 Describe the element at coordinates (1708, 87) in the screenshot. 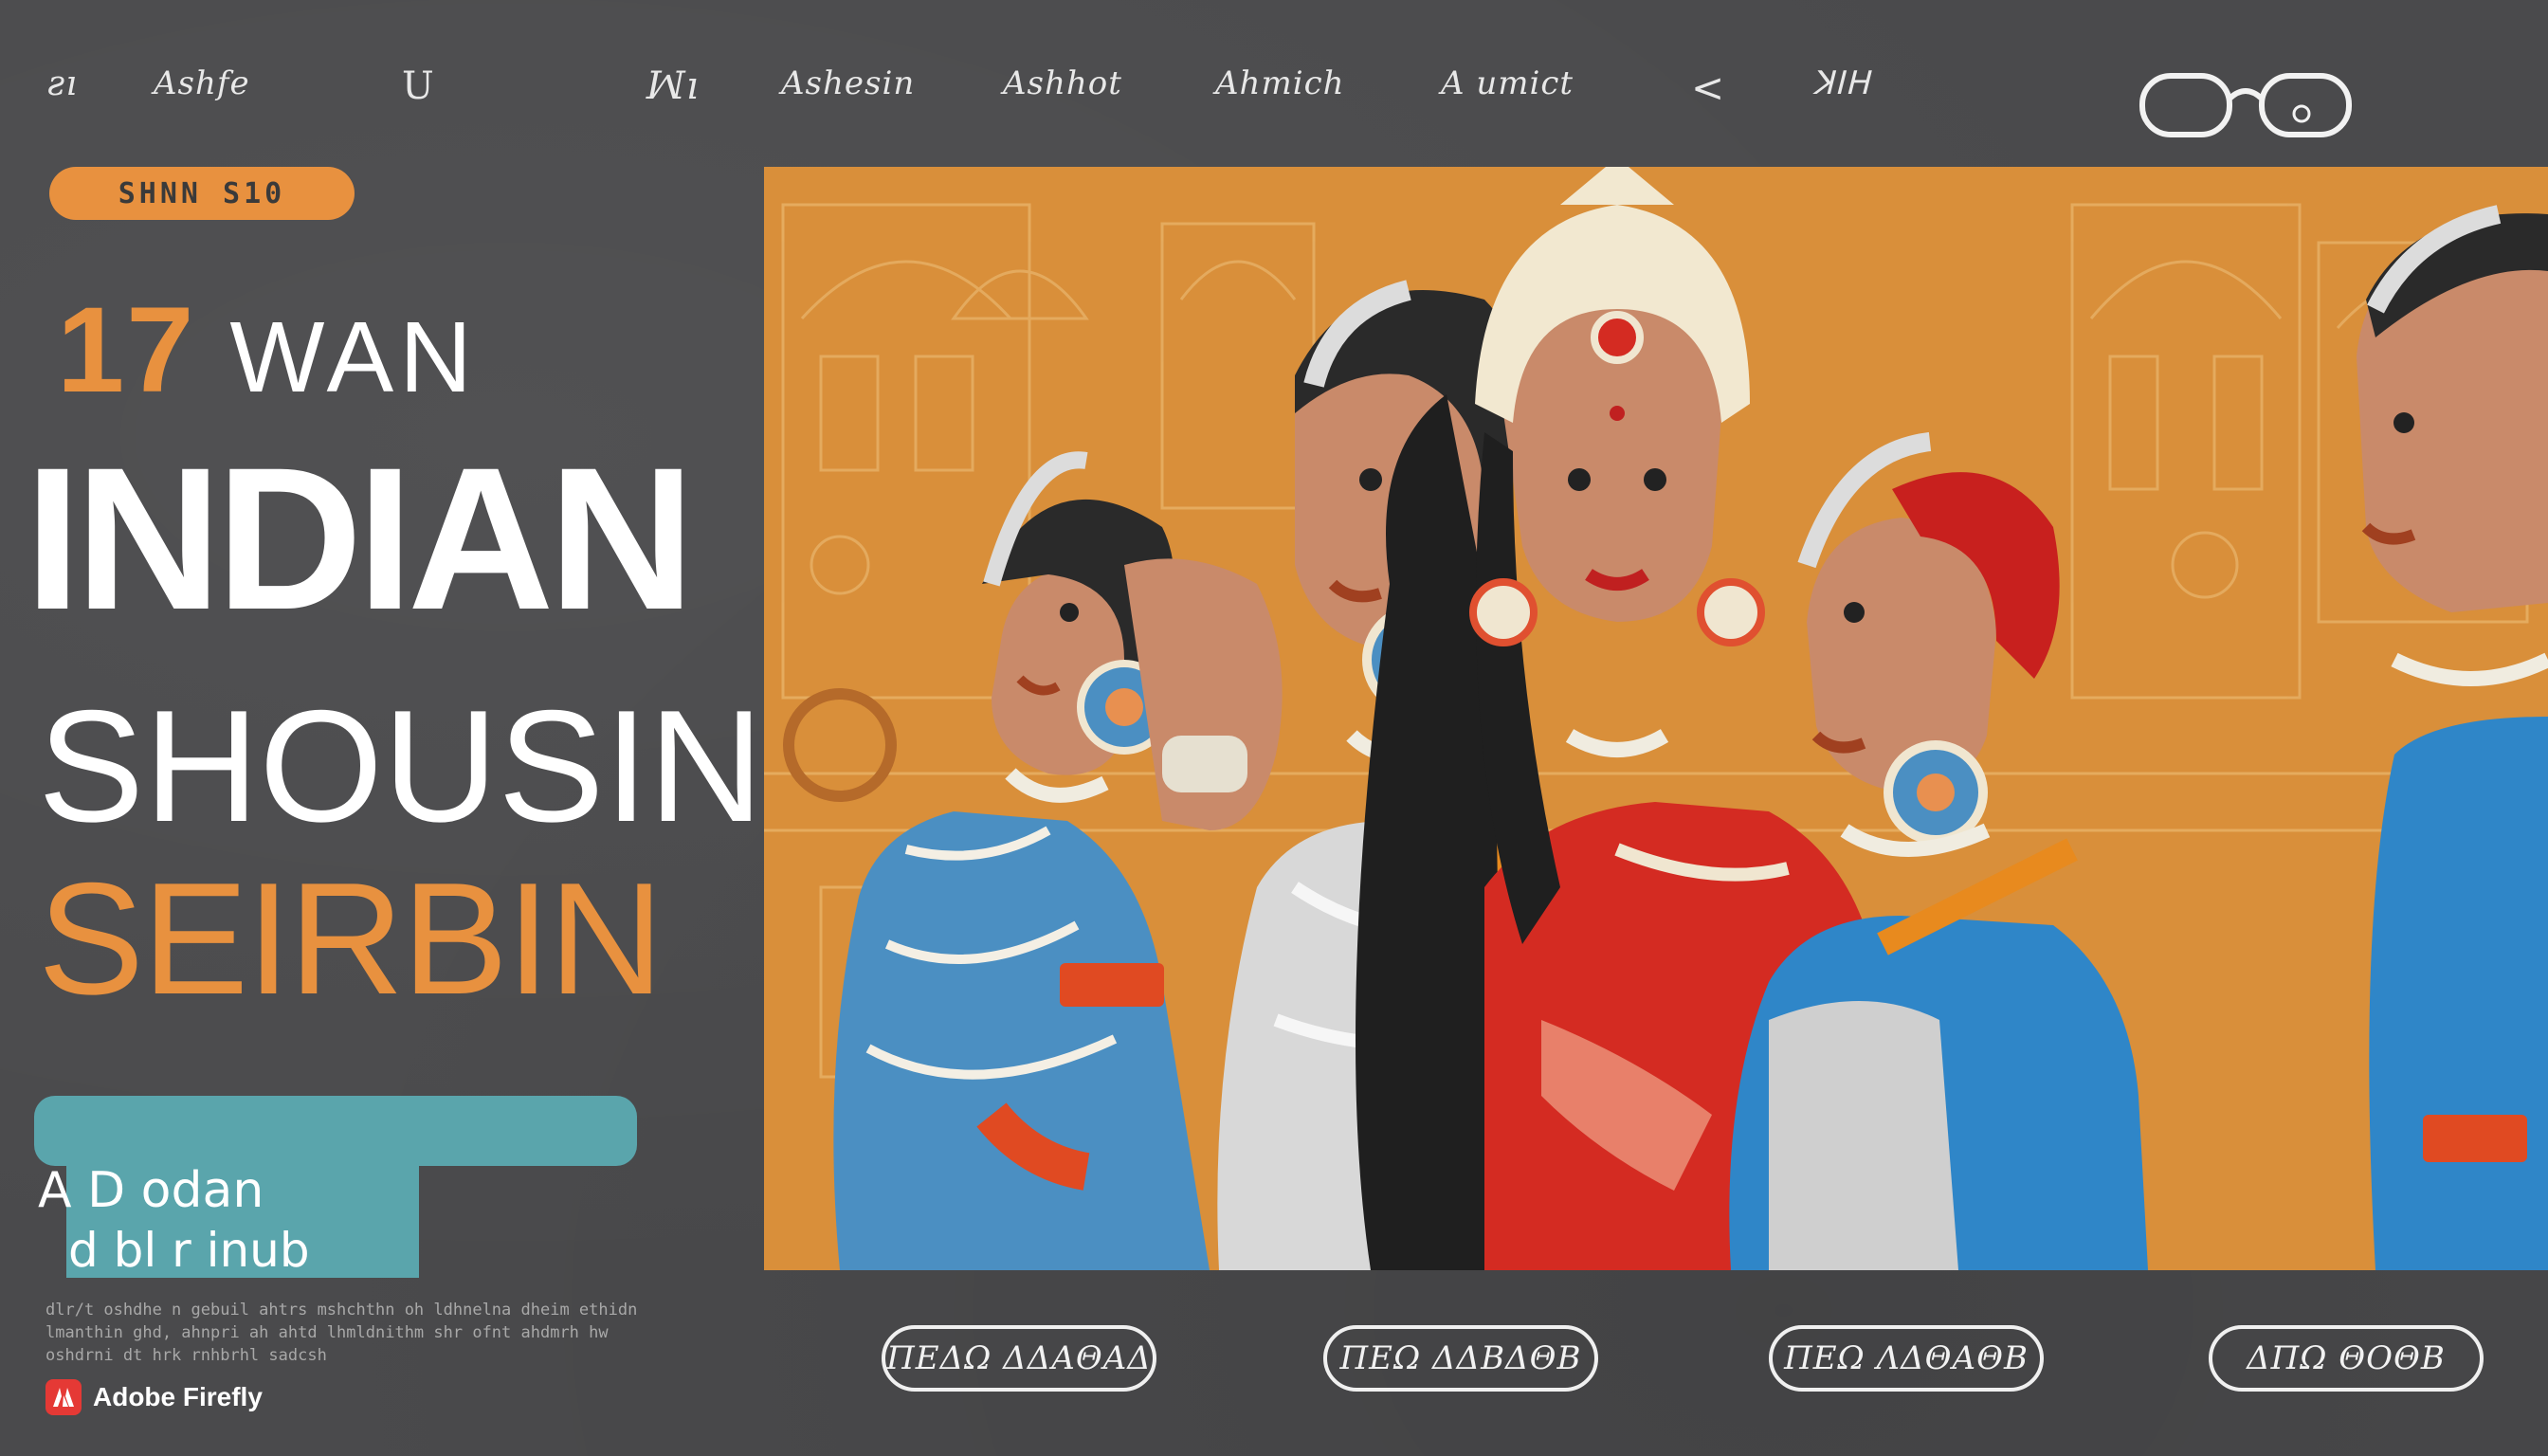

I see `nav-back-icon: <` at that location.